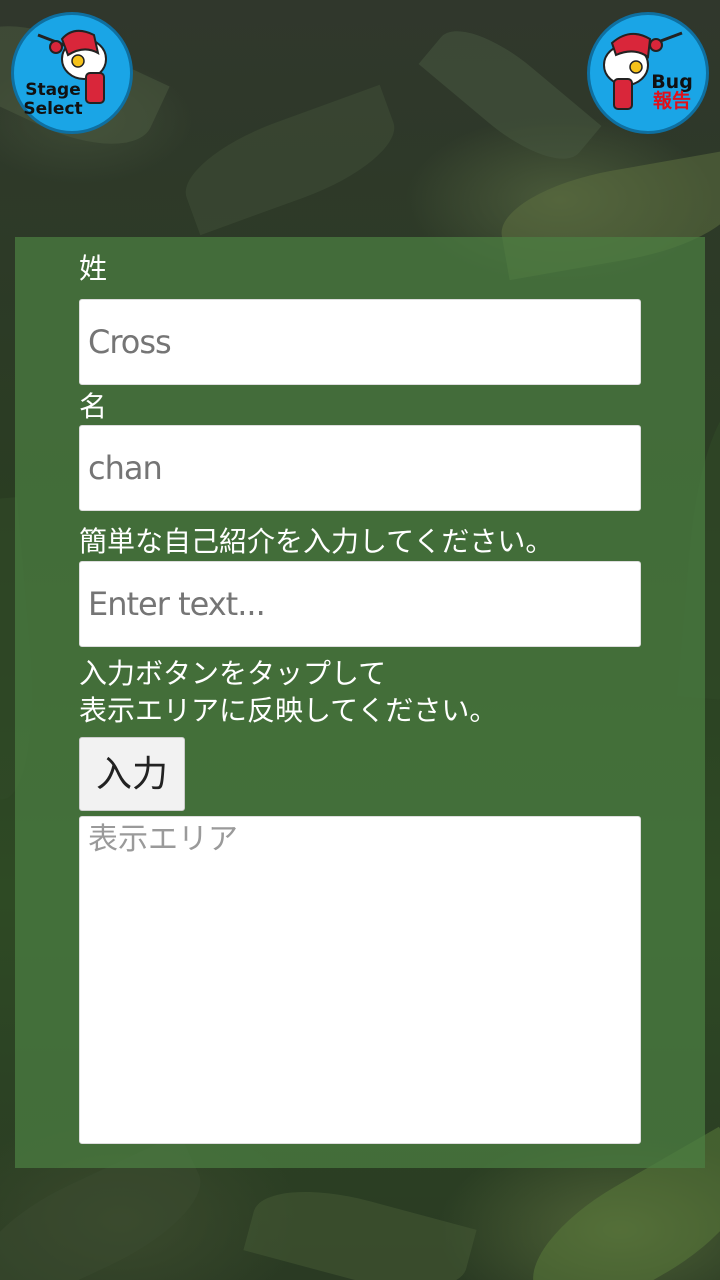 Image resolution: width=720 pixels, height=1280 pixels. Describe the element at coordinates (93, 268) in the screenshot. I see `last-name-label: 姓` at that location.